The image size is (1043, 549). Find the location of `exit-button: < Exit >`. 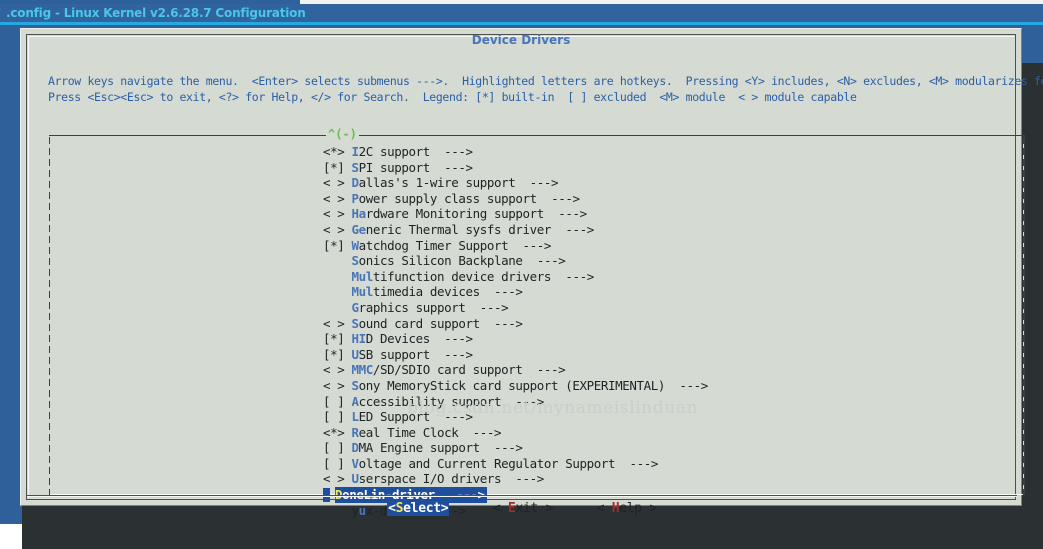

exit-button: < Exit > is located at coordinates (523, 508).